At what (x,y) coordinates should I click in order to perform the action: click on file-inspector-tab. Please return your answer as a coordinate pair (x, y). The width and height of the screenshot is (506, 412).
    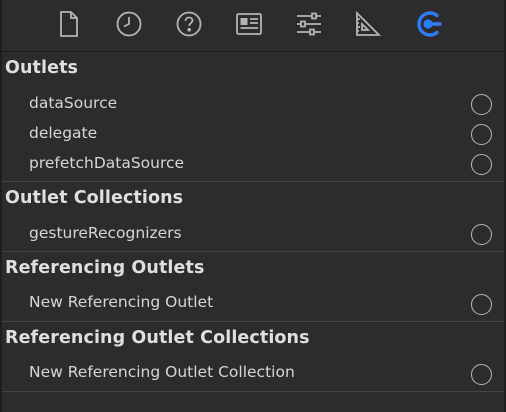
    Looking at the image, I should click on (69, 24).